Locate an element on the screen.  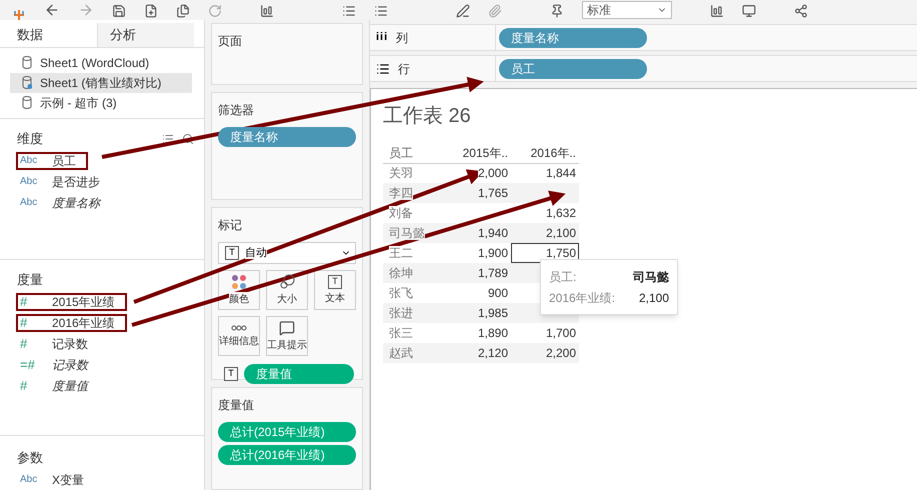
table-cell: 1,765 is located at coordinates (477, 193).